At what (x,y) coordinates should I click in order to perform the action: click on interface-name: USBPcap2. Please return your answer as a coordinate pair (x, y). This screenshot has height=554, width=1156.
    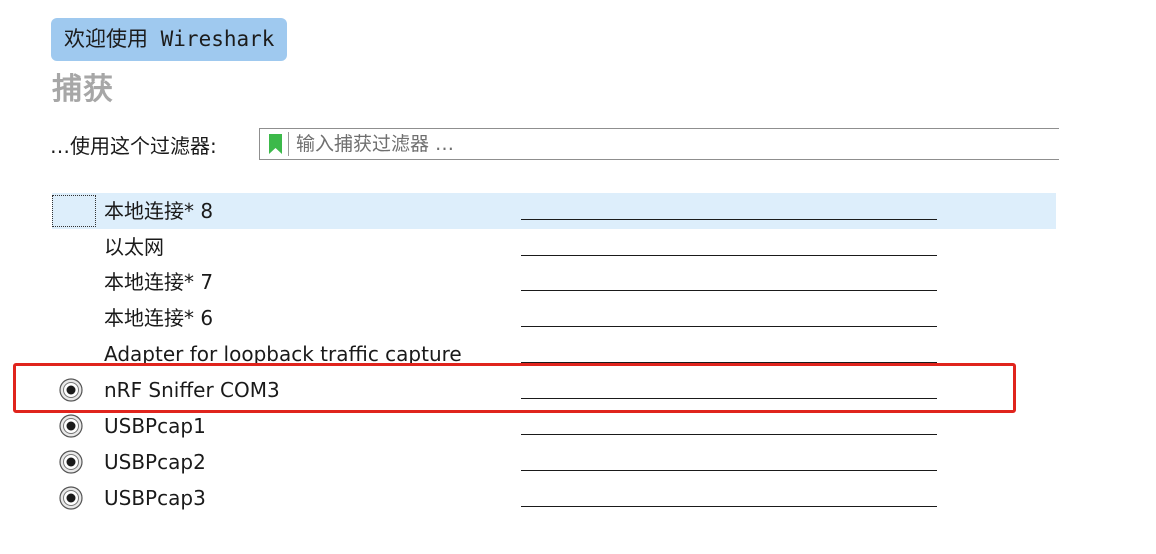
    Looking at the image, I should click on (155, 462).